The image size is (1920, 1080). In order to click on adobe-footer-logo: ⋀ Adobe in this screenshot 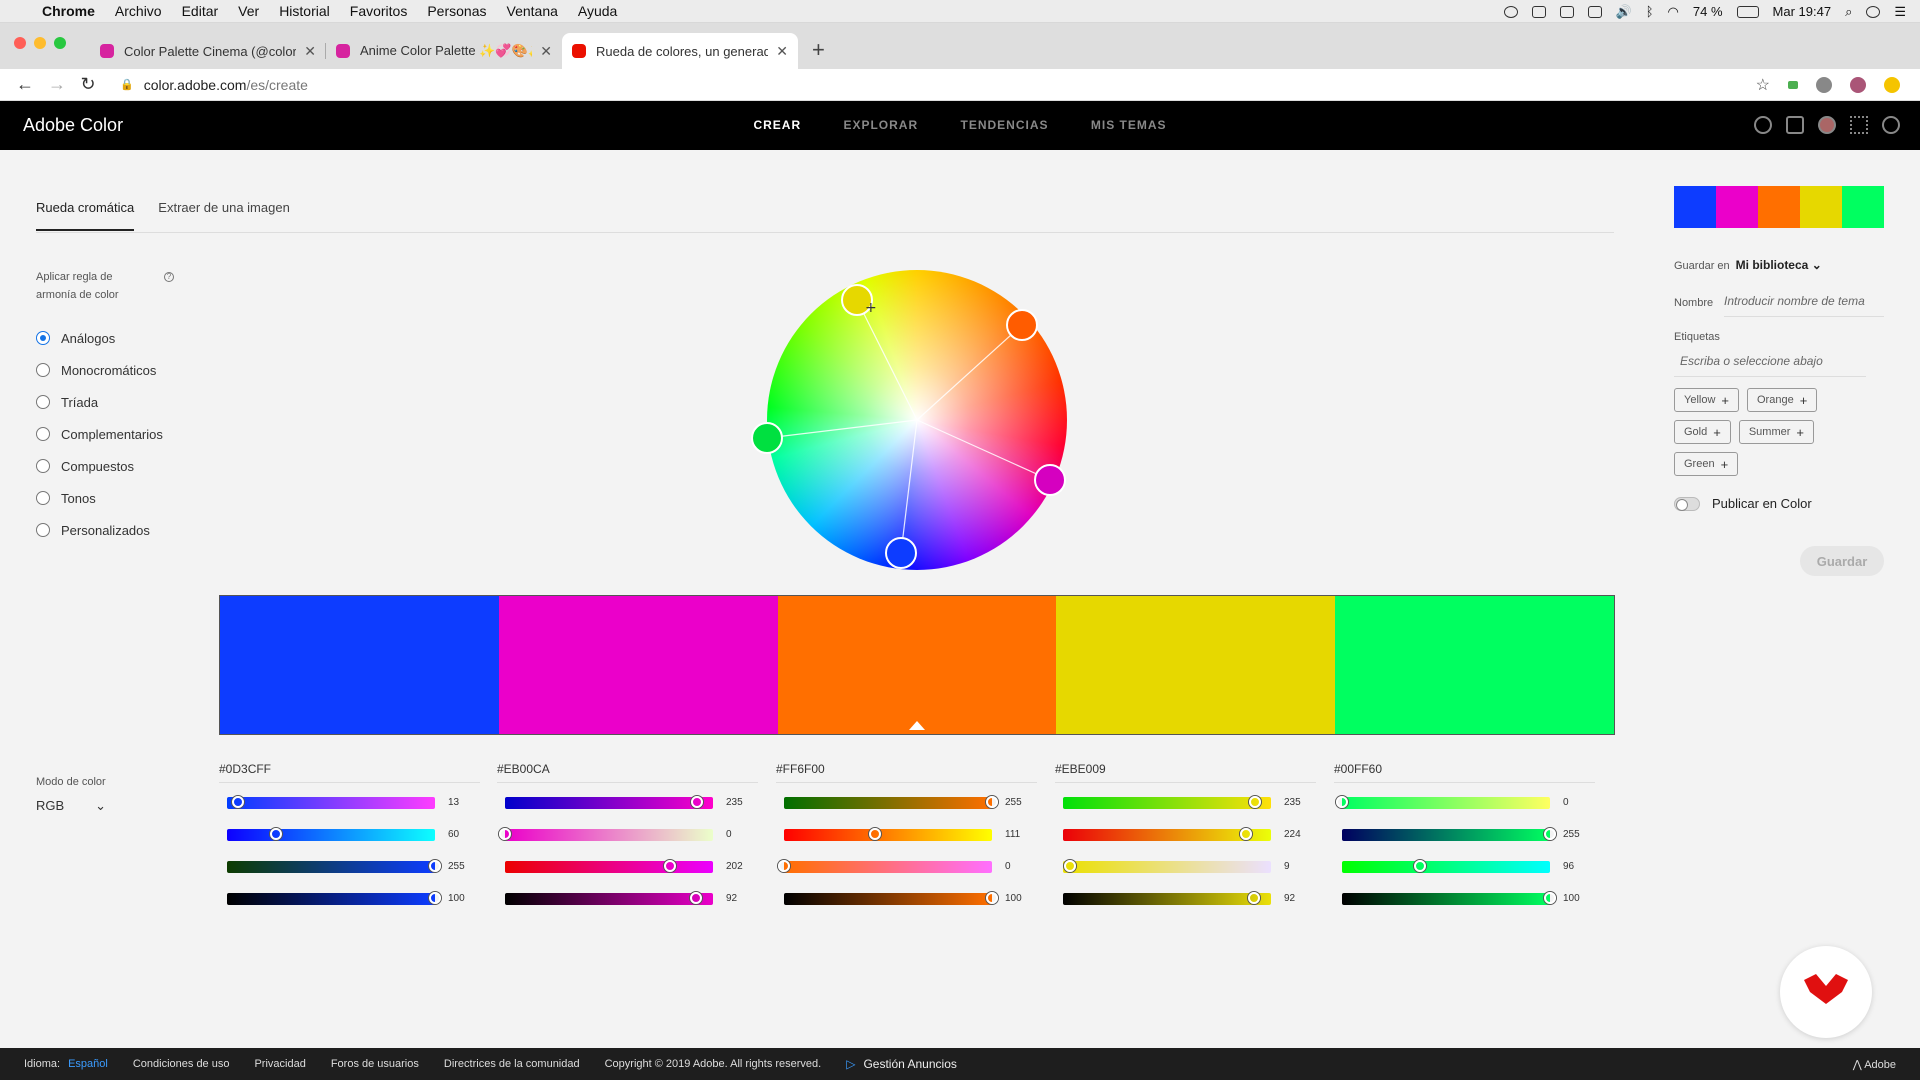, I will do `click(1874, 1064)`.